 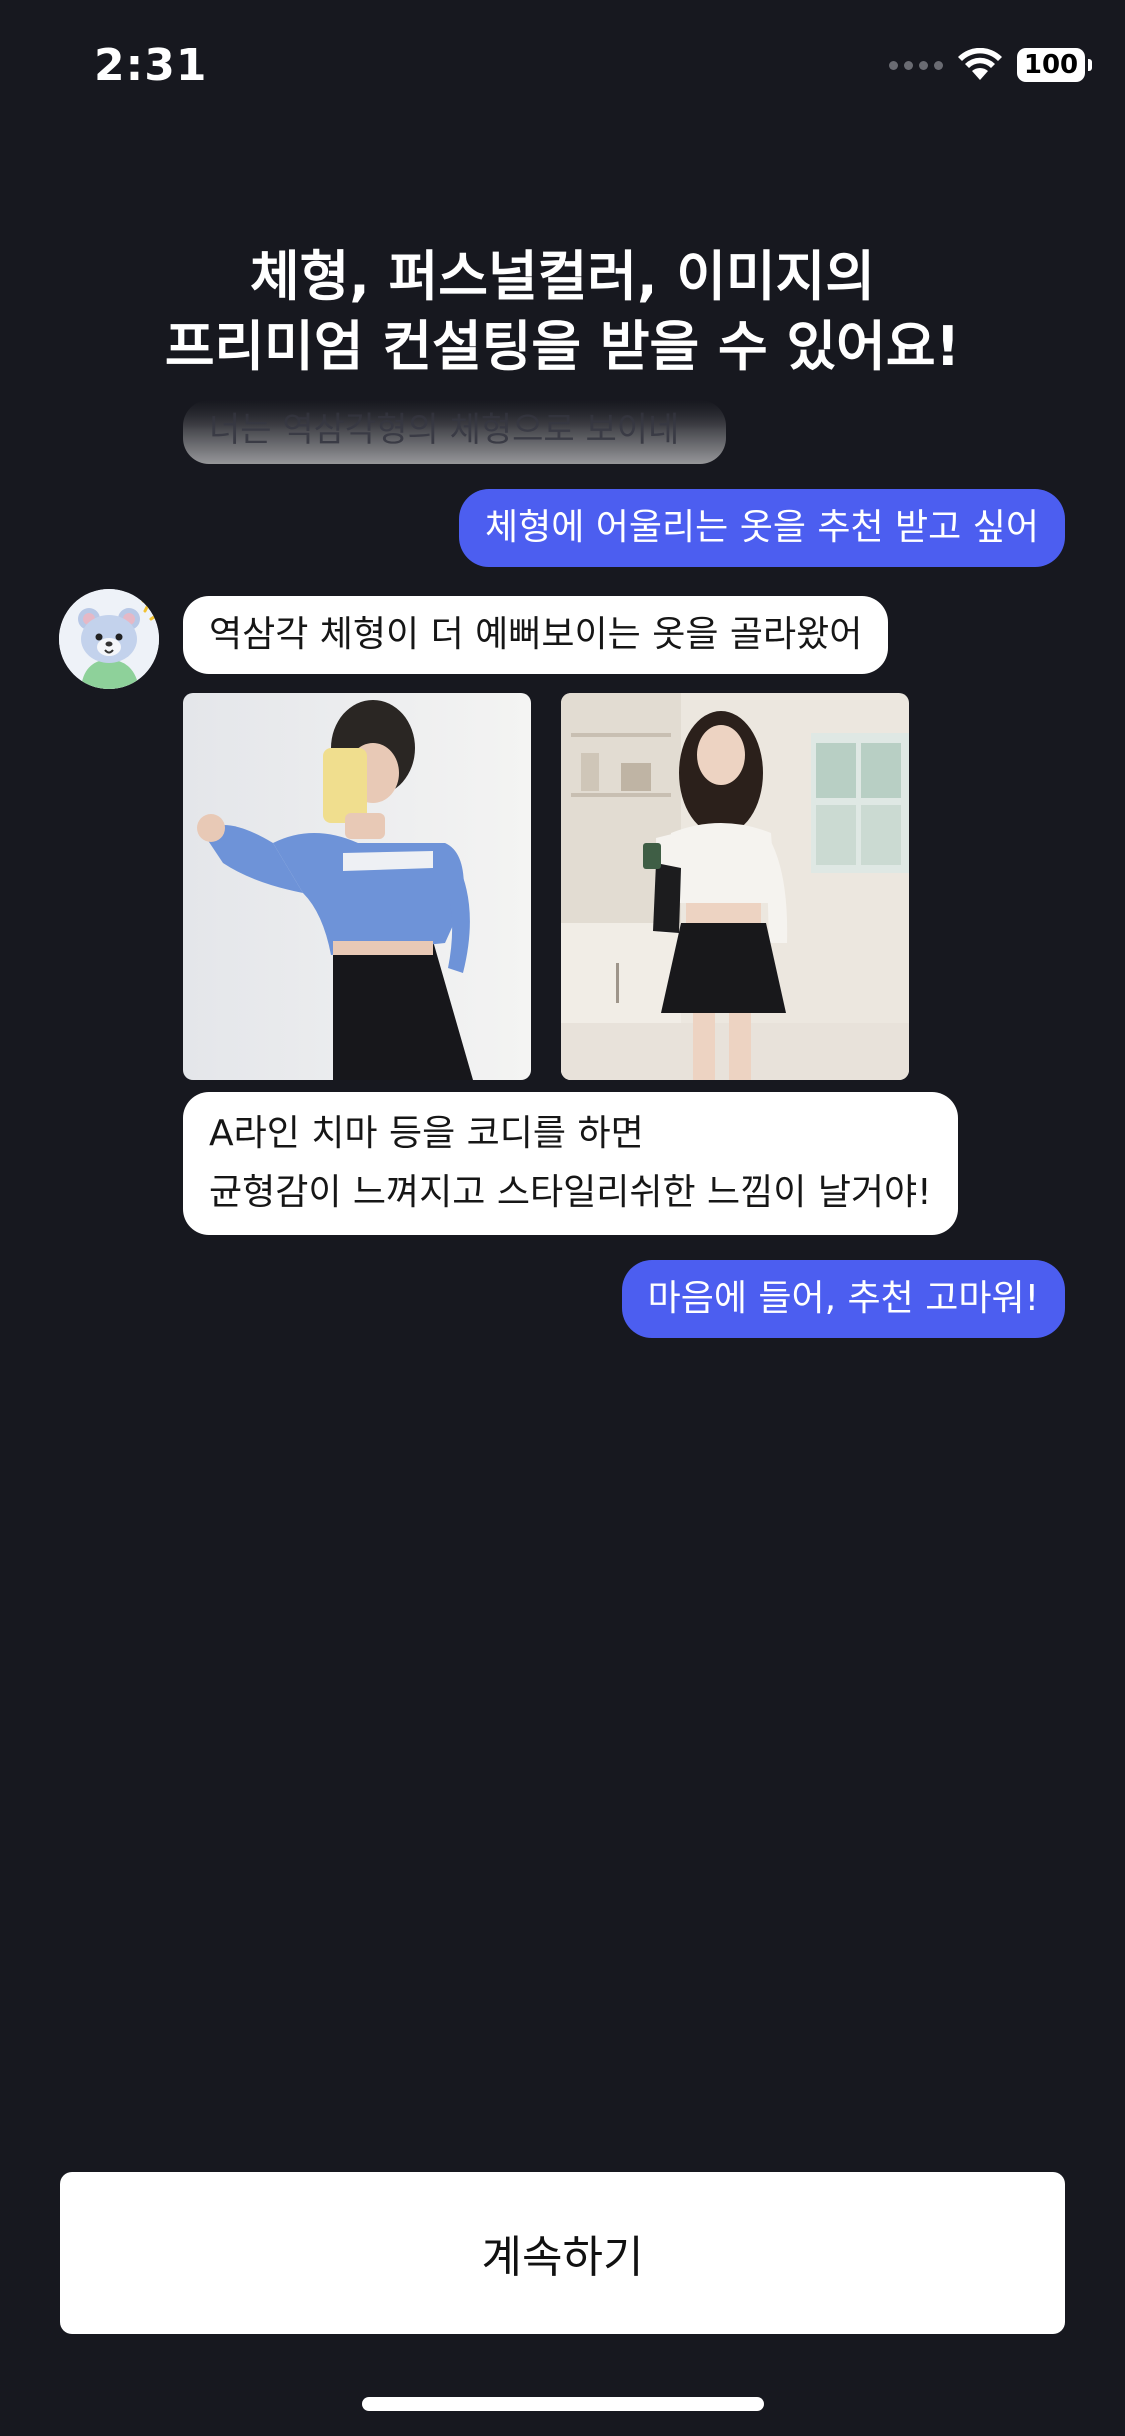 What do you see at coordinates (562, 2253) in the screenshot?
I see `continue-button: 계속하기` at bounding box center [562, 2253].